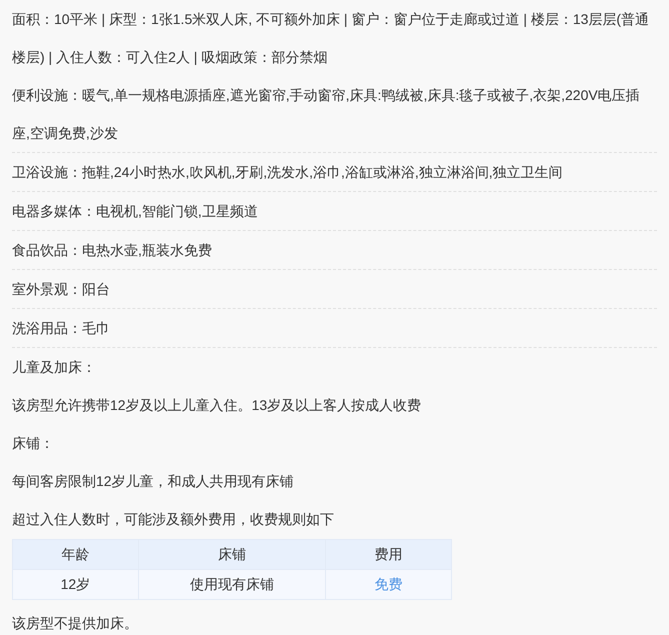 This screenshot has height=635, width=669. Describe the element at coordinates (54, 367) in the screenshot. I see `policy-text: 儿童及加床：` at that location.